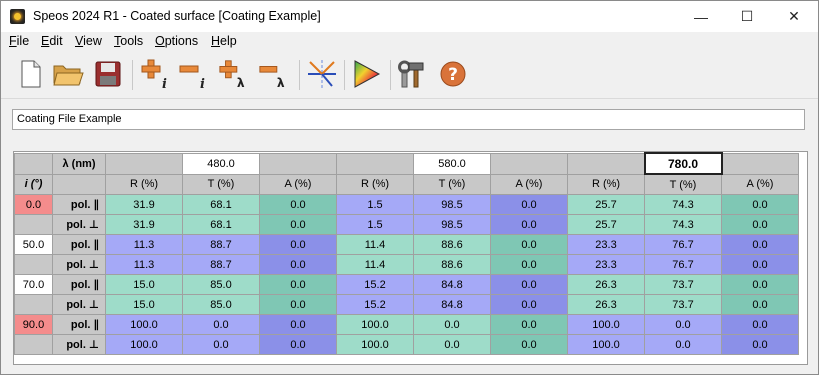 The width and height of the screenshot is (819, 375). I want to click on wavelength-value-2: 780.0, so click(683, 163).